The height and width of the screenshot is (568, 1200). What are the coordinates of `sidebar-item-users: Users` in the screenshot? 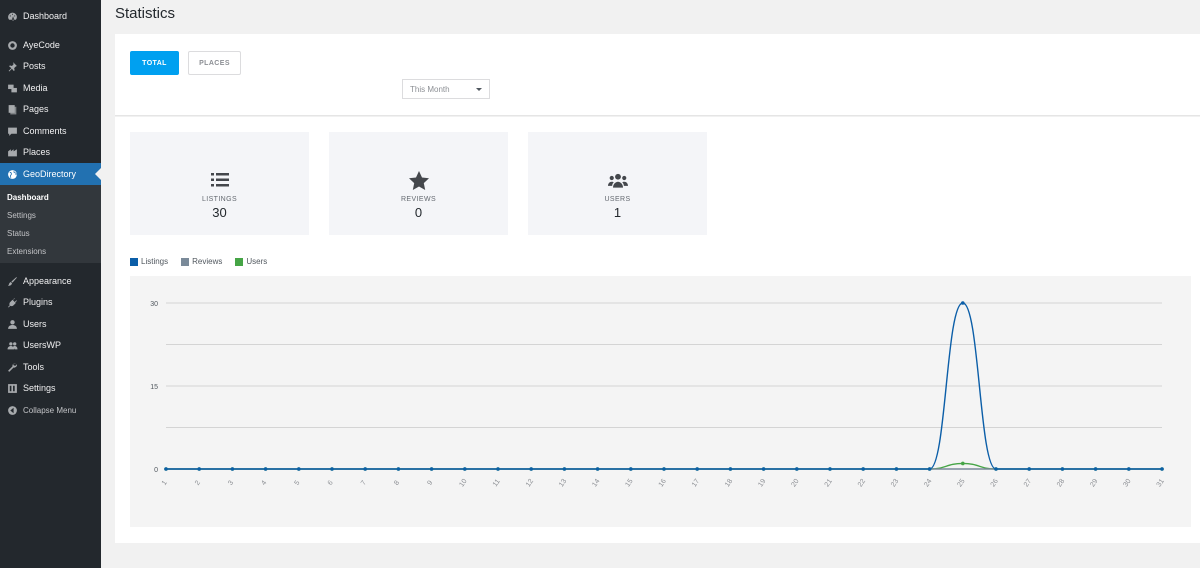 It's located at (50, 324).